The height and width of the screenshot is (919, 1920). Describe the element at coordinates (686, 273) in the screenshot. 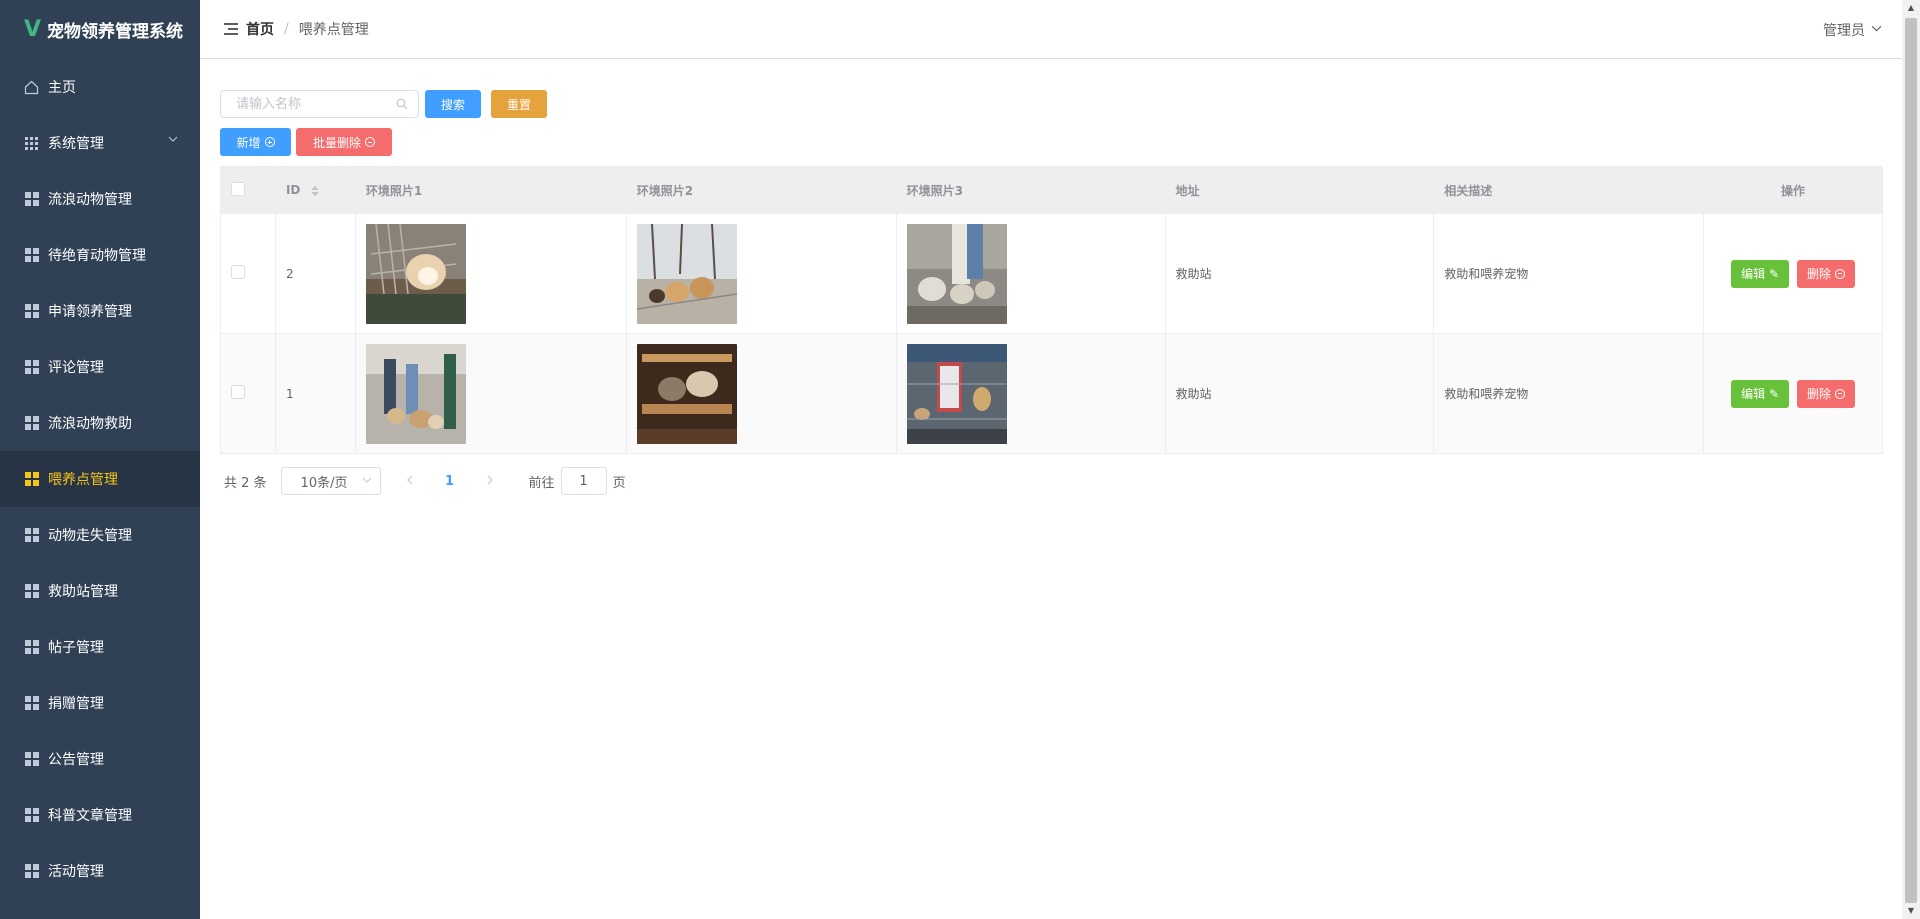

I see `dogs-in-snow-photo` at that location.